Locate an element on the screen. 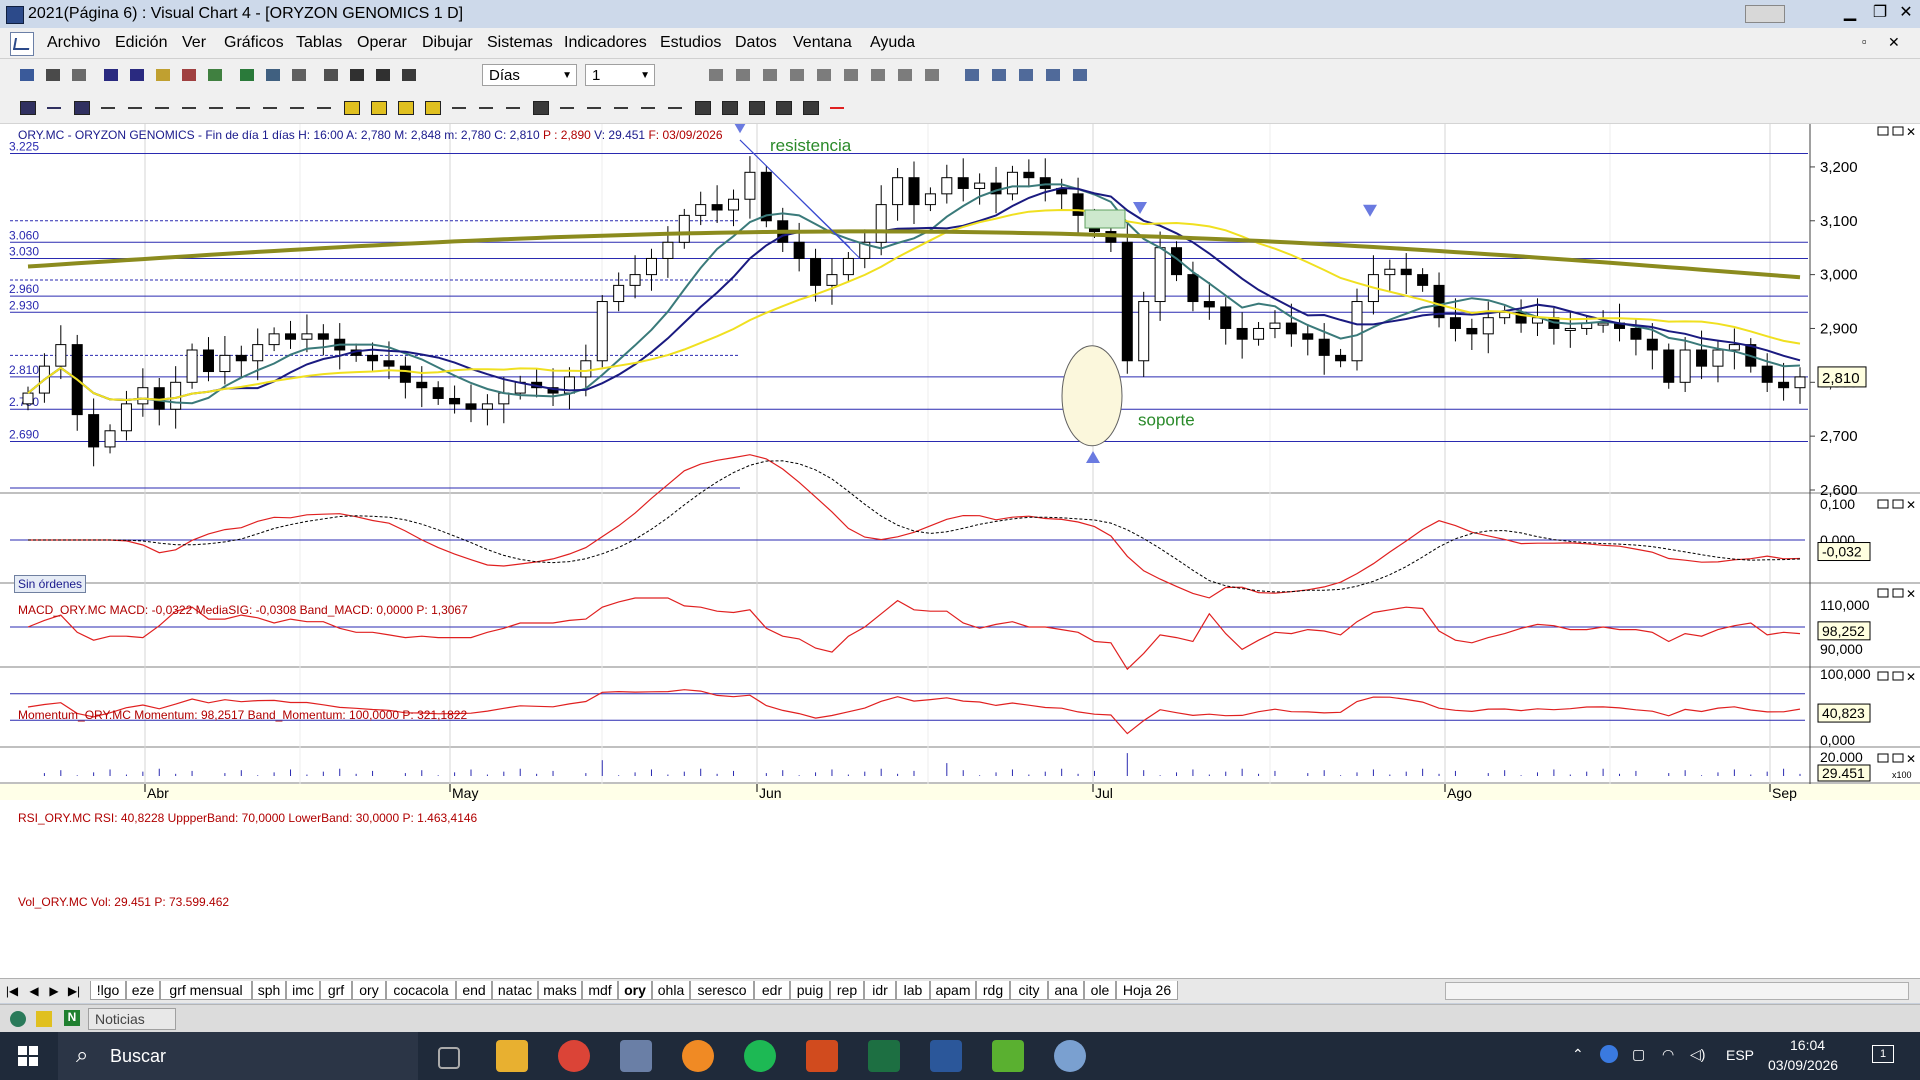  sheet-tab: !lgo is located at coordinates (108, 990).